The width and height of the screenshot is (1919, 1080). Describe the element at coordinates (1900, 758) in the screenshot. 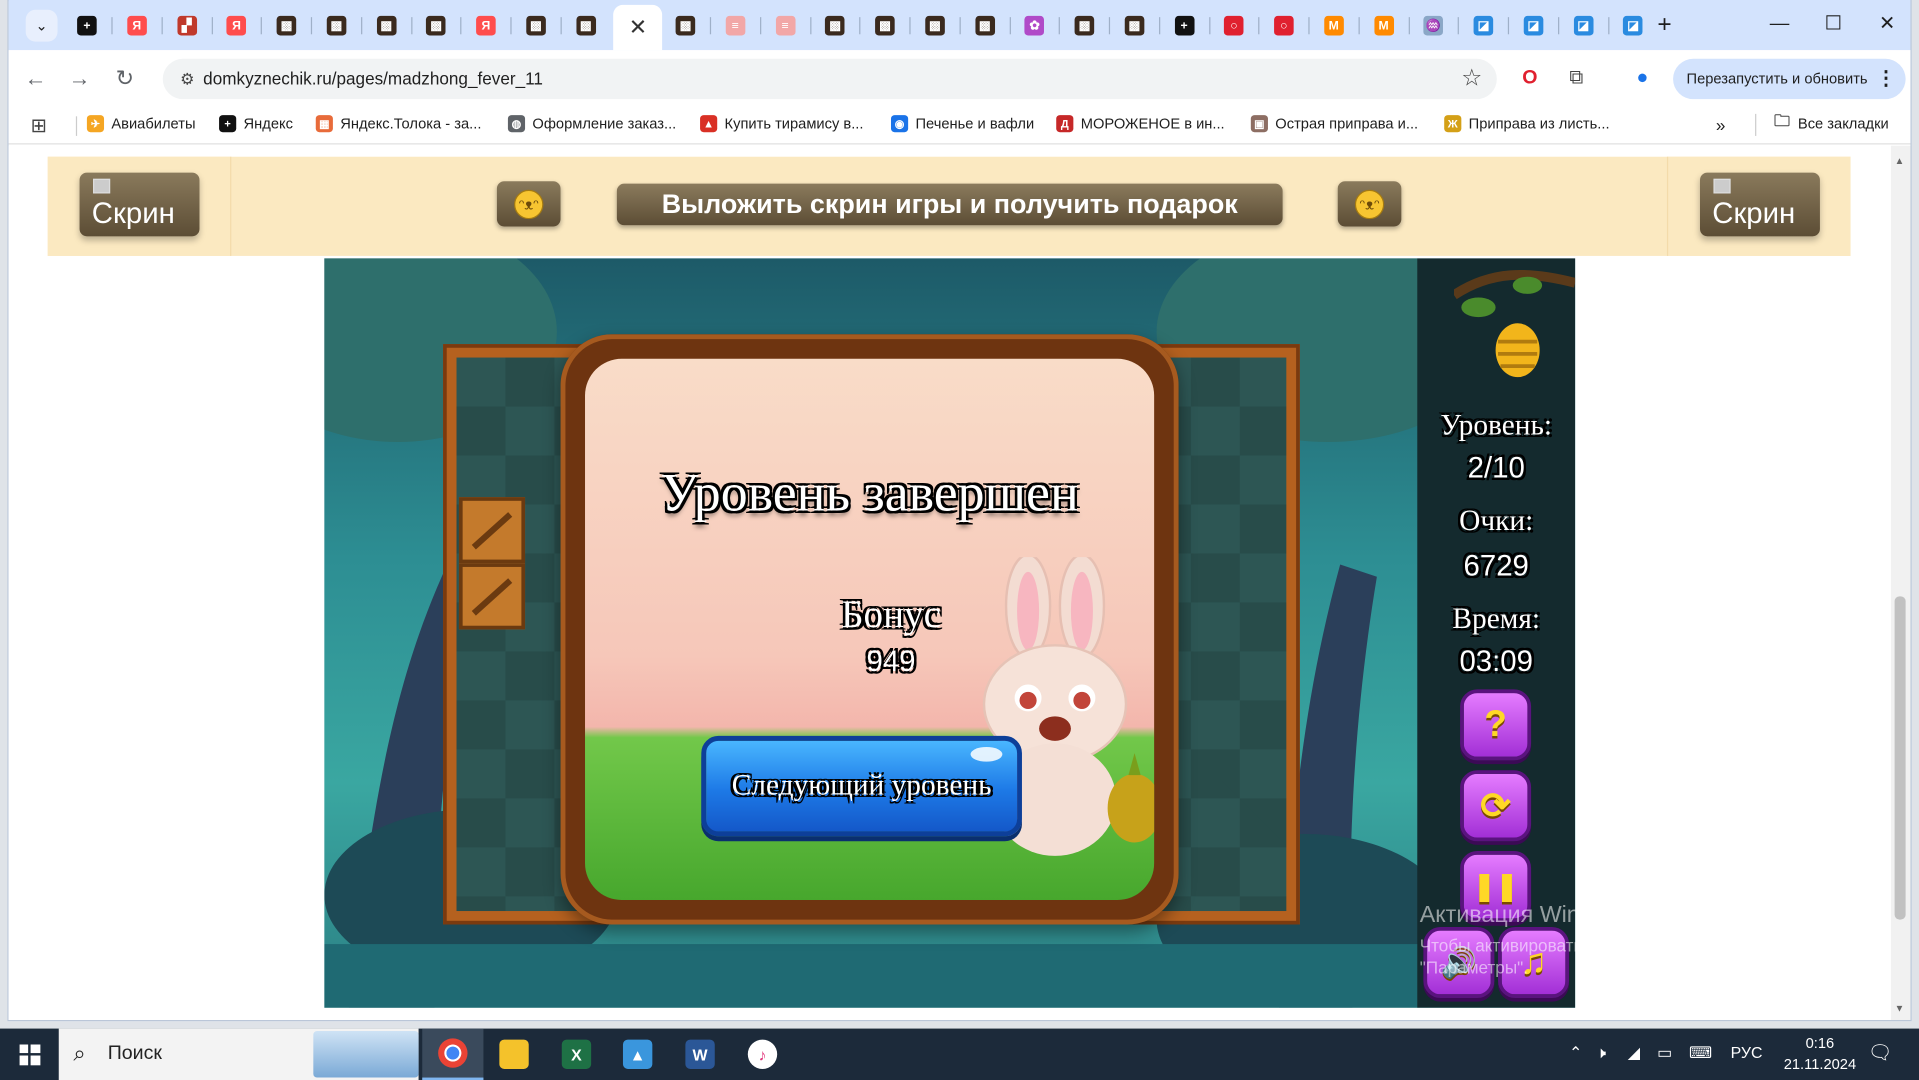

I see `scroll-thumb` at that location.